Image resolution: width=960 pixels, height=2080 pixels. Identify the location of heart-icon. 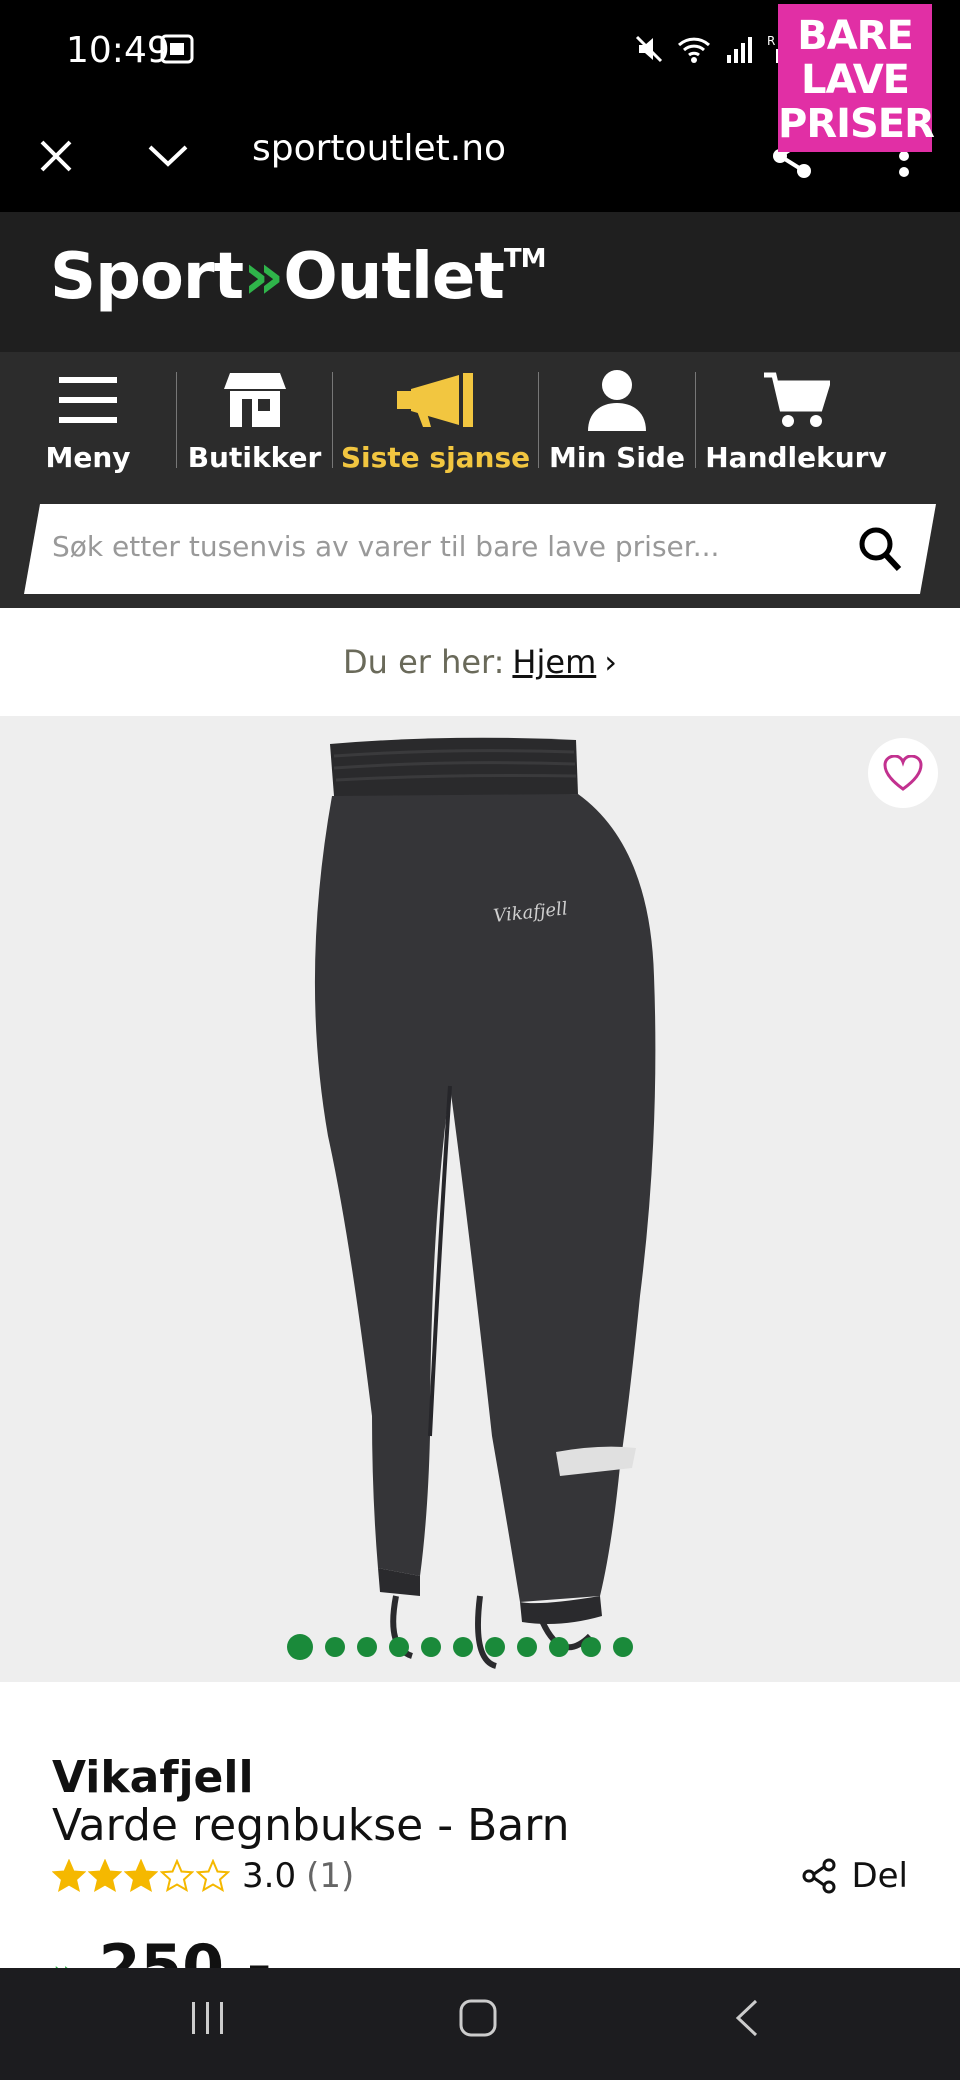
(903, 773).